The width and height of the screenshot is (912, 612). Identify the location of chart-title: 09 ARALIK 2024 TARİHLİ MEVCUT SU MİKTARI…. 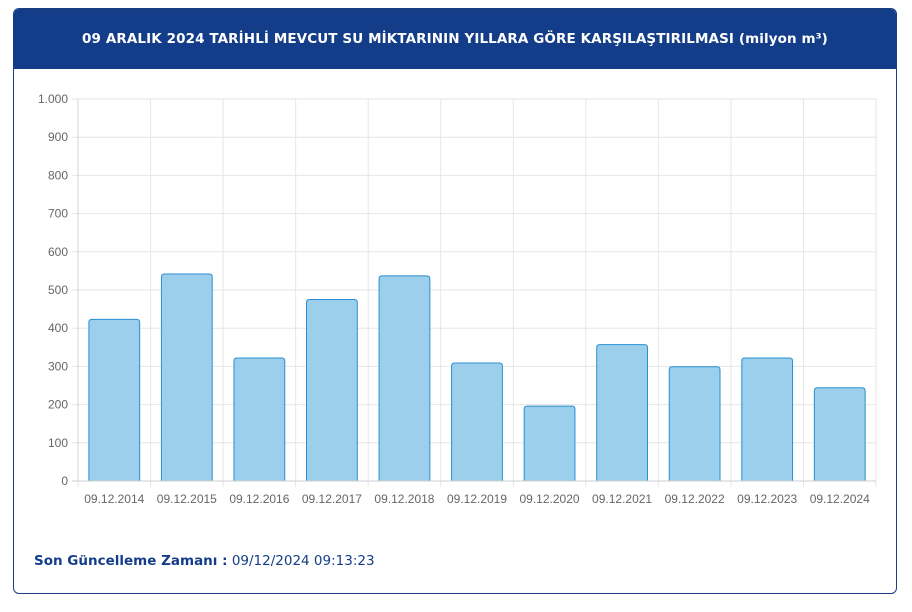
(455, 39).